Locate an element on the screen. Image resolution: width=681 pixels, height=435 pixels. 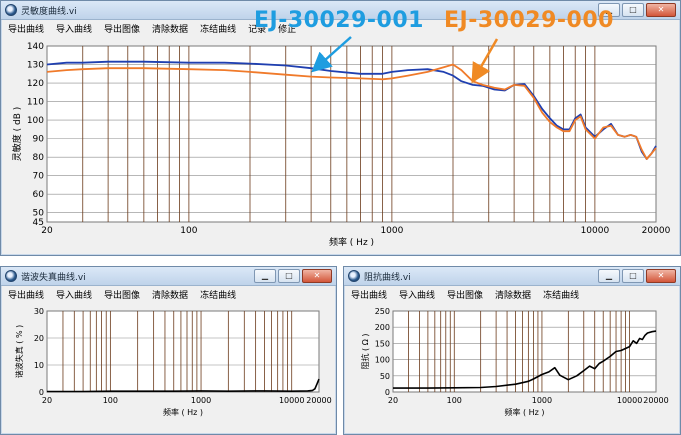
y-tick-label: 250 is located at coordinates (382, 311).